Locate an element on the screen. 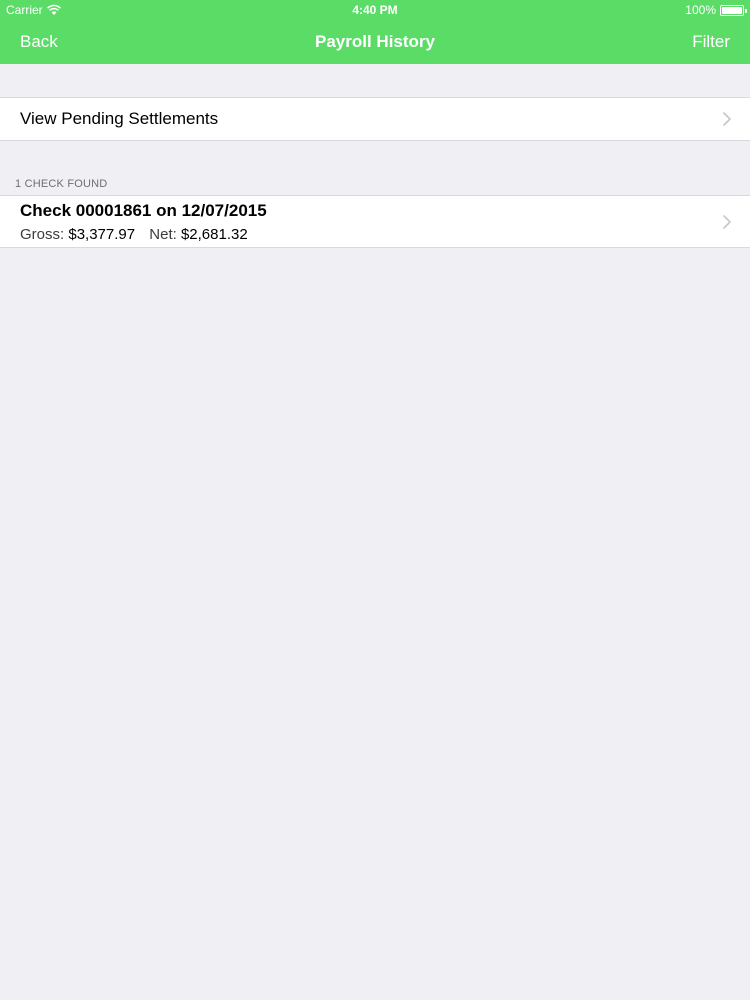  battery-percent: 100% is located at coordinates (700, 10).